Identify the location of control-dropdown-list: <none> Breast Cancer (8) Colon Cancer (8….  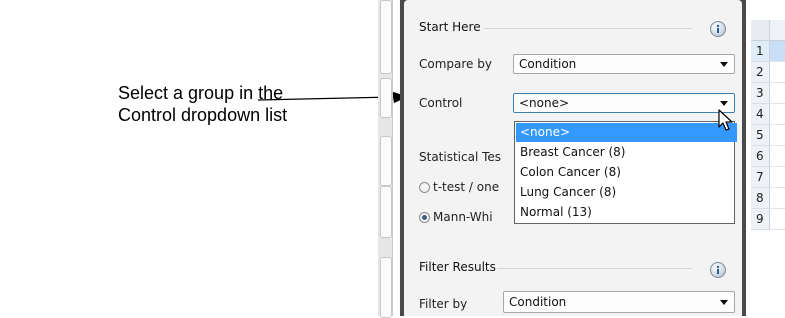
(625, 172).